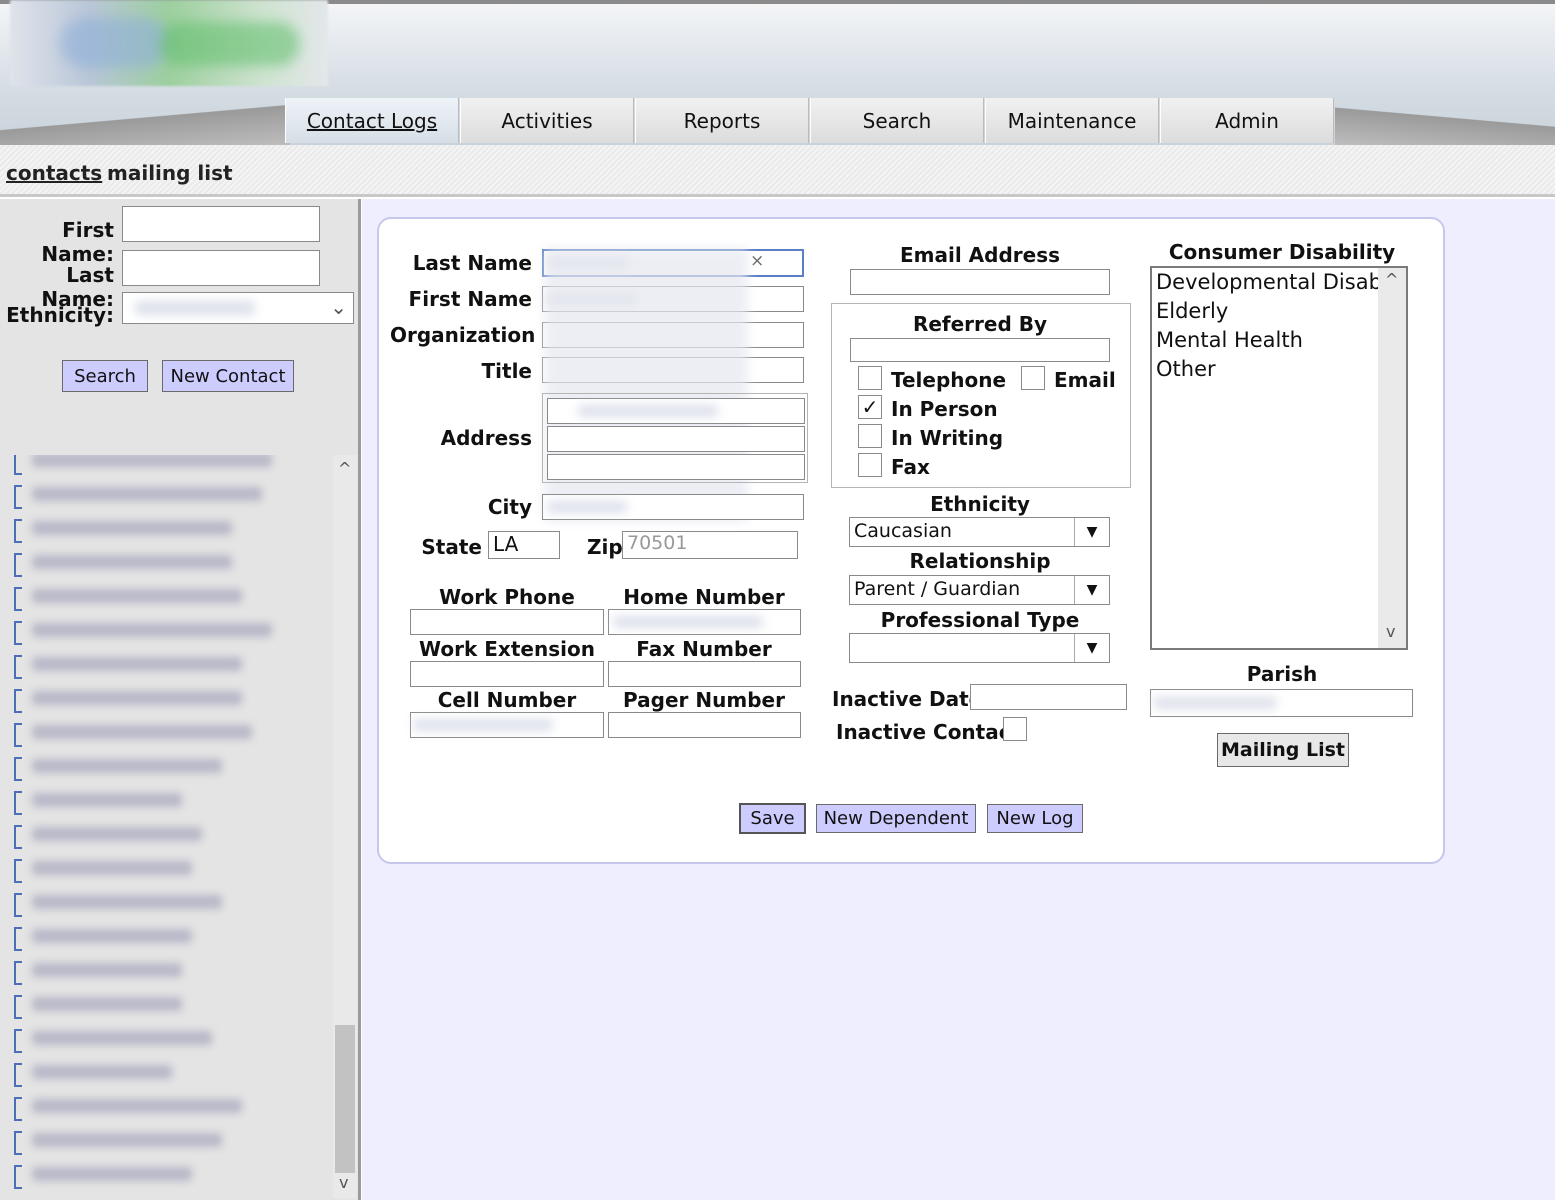  What do you see at coordinates (228, 376) in the screenshot?
I see `new-contact-button: New Contact` at bounding box center [228, 376].